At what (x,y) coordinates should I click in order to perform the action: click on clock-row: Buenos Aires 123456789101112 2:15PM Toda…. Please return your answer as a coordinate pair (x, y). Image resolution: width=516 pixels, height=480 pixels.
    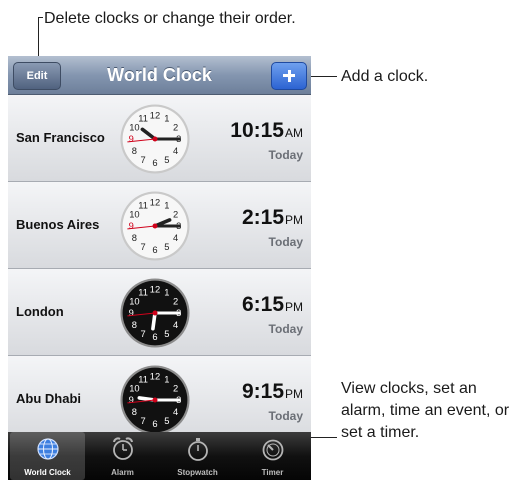
    Looking at the image, I should click on (159, 225).